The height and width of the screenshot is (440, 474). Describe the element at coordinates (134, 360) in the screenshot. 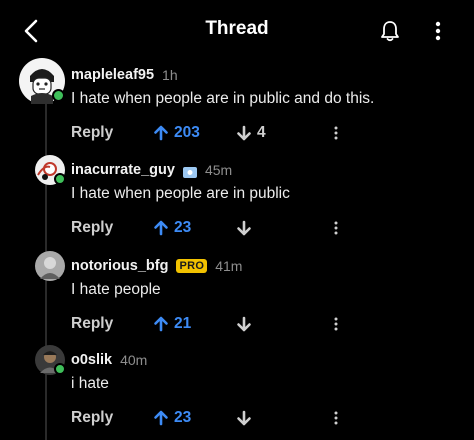

I see `timestamp: 40m` at that location.